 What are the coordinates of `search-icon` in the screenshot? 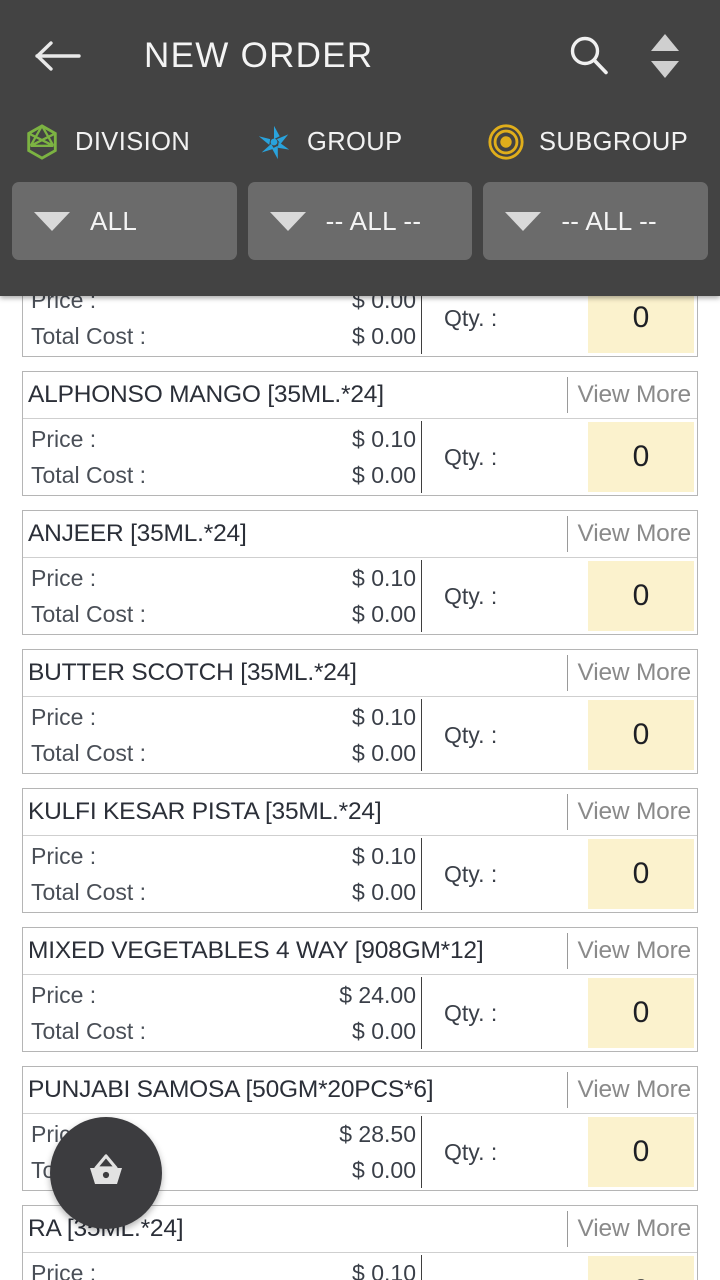 It's located at (589, 56).